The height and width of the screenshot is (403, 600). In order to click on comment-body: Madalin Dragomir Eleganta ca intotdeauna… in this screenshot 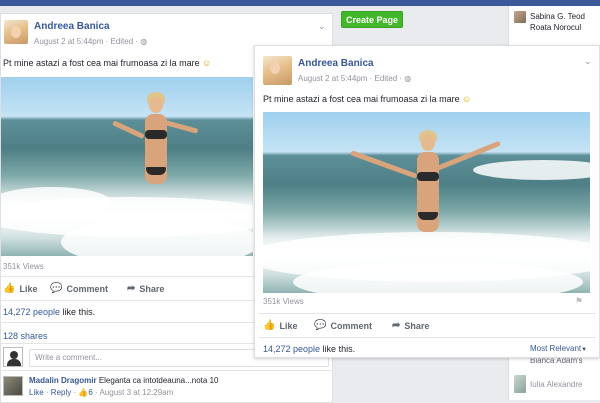, I will do `click(124, 380)`.